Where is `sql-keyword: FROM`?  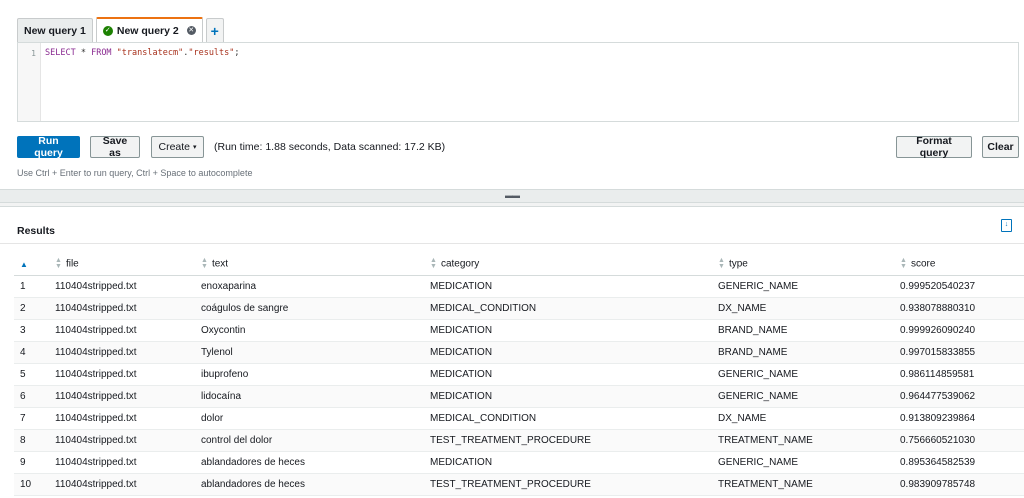
sql-keyword: FROM is located at coordinates (101, 53).